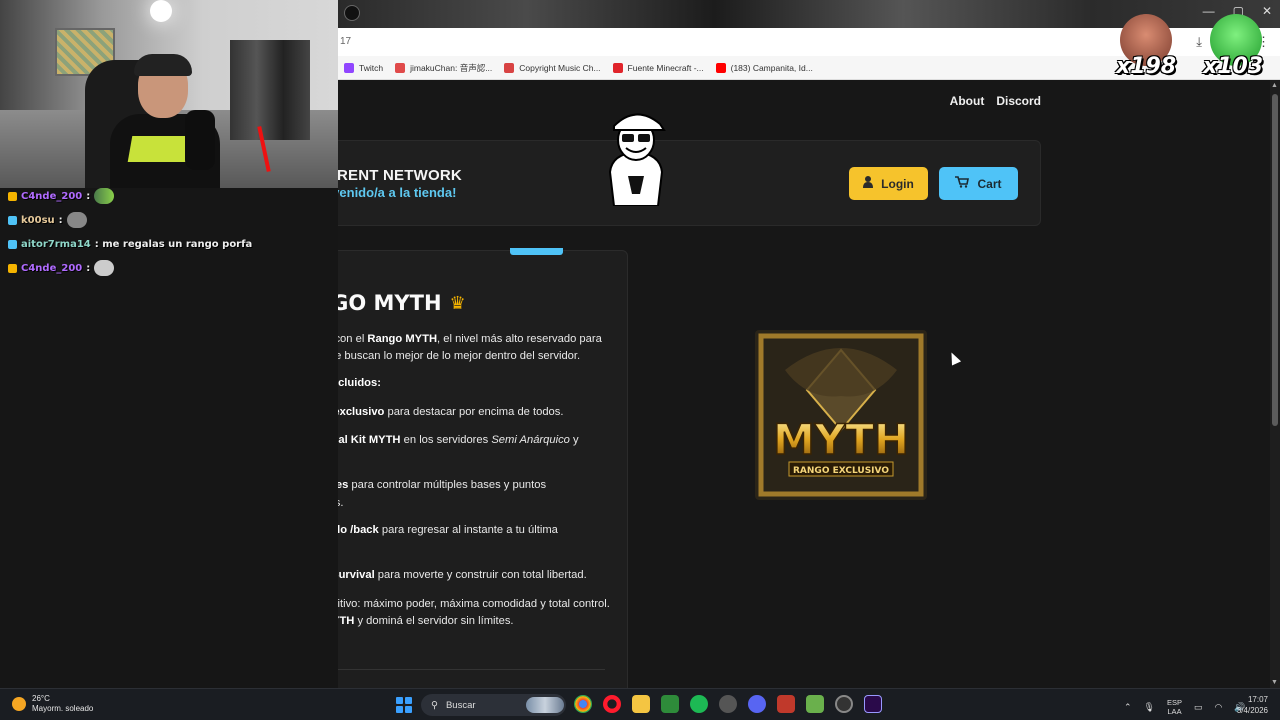 Image resolution: width=1280 pixels, height=720 pixels. What do you see at coordinates (38, 220) in the screenshot?
I see `chat-username: k00su` at bounding box center [38, 220].